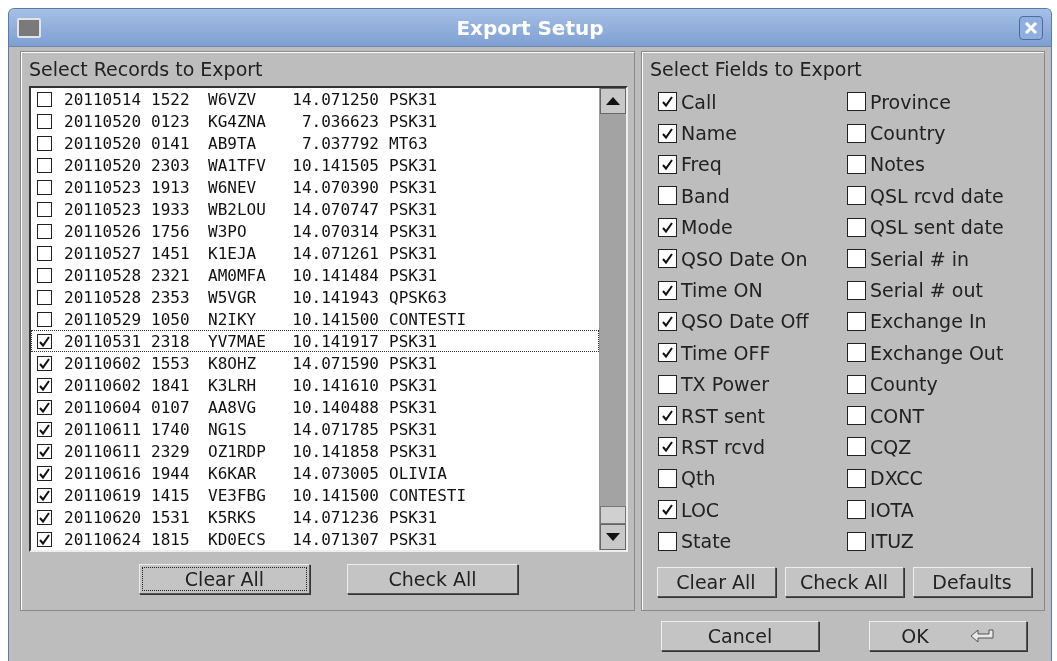 Image resolution: width=1057 pixels, height=661 pixels. What do you see at coordinates (981, 636) in the screenshot?
I see `return-key-icon` at bounding box center [981, 636].